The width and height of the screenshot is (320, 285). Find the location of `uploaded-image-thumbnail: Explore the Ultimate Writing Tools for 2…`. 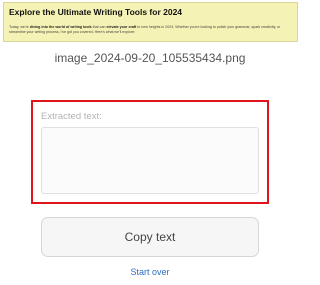

uploaded-image-thumbnail: Explore the Ultimate Writing Tools for 2… is located at coordinates (150, 22).